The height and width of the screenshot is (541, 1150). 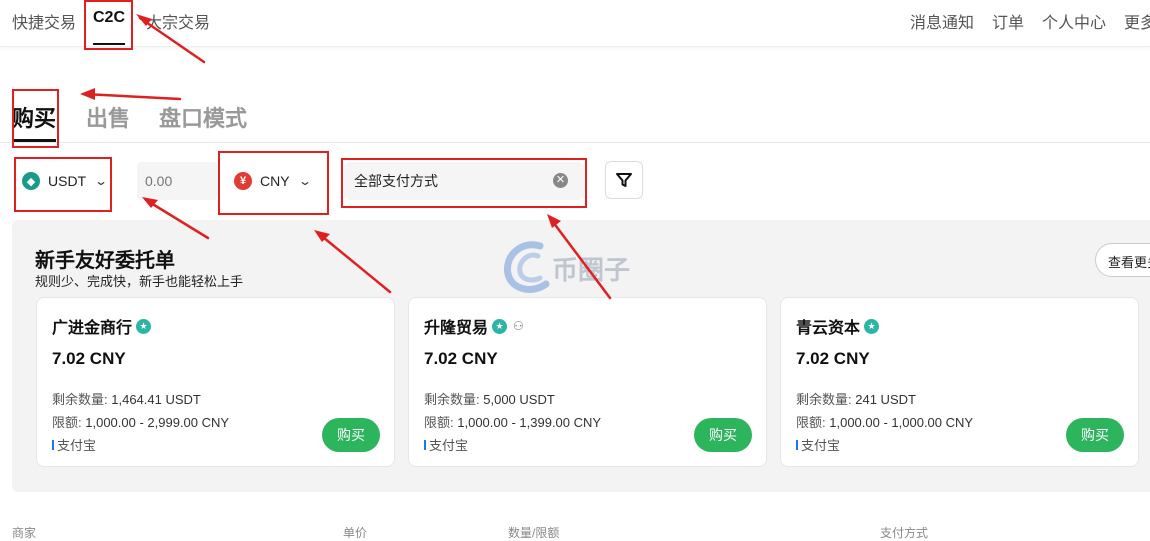 I want to click on cny-icon: ¥, so click(x=243, y=181).